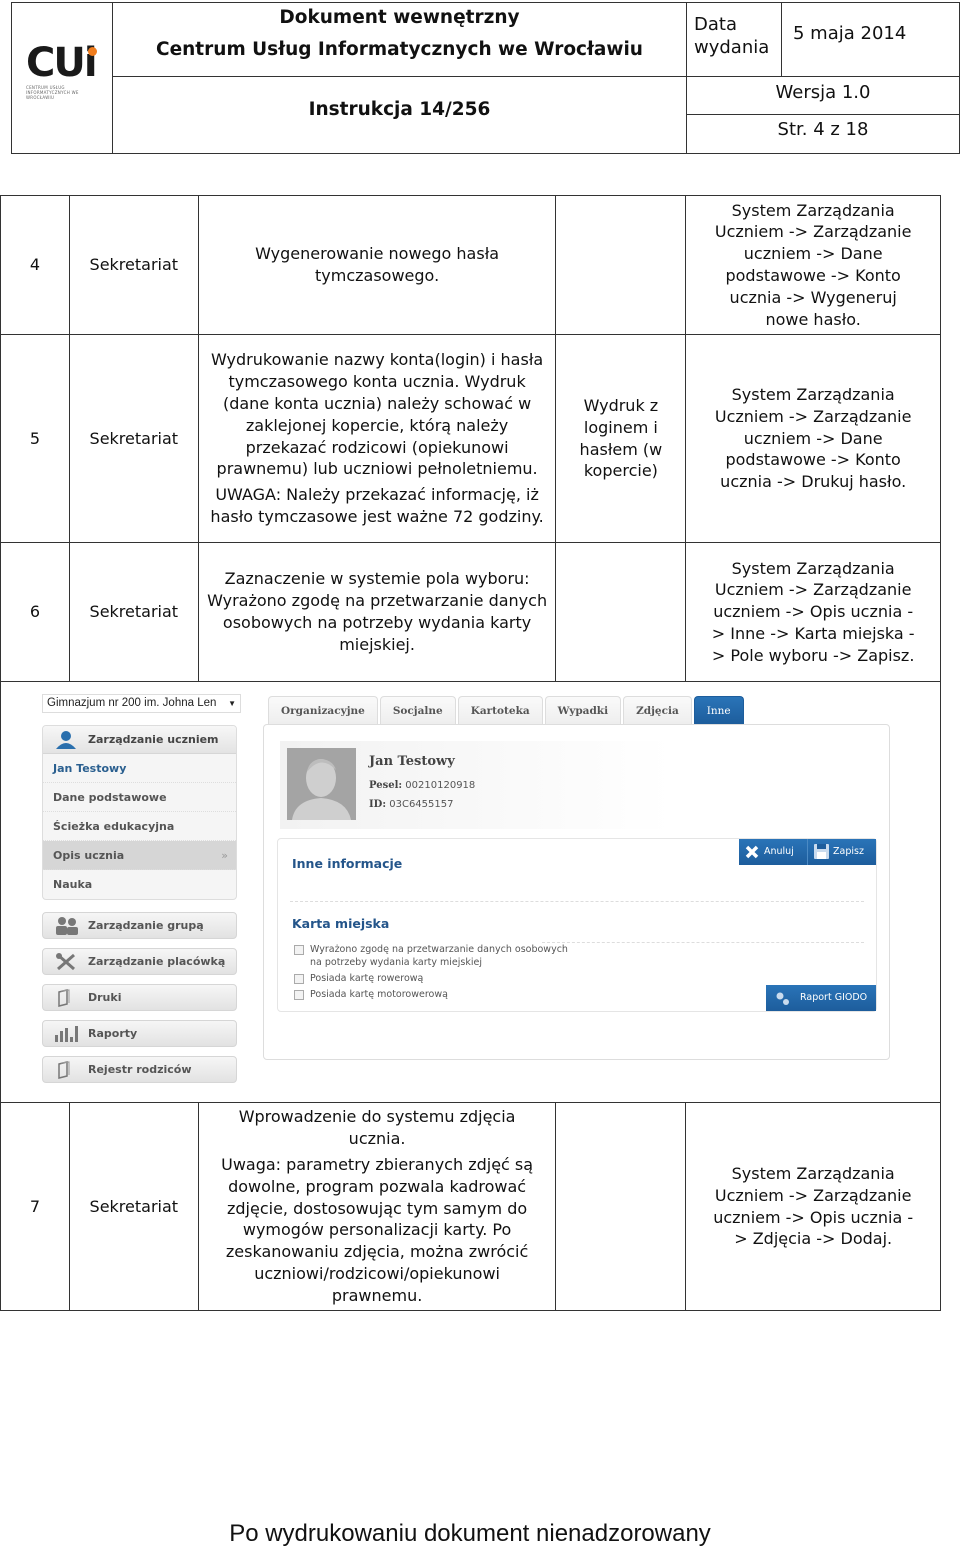  I want to click on tab-other: Inne, so click(718, 710).